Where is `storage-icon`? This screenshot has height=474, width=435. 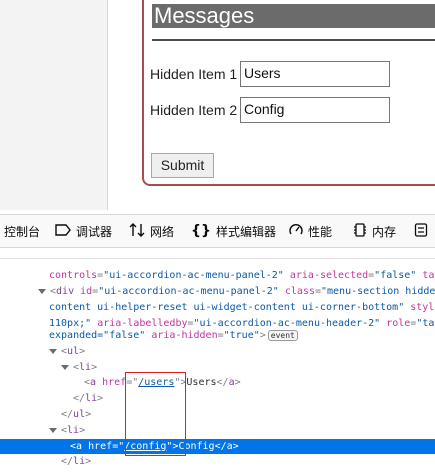
storage-icon is located at coordinates (421, 231).